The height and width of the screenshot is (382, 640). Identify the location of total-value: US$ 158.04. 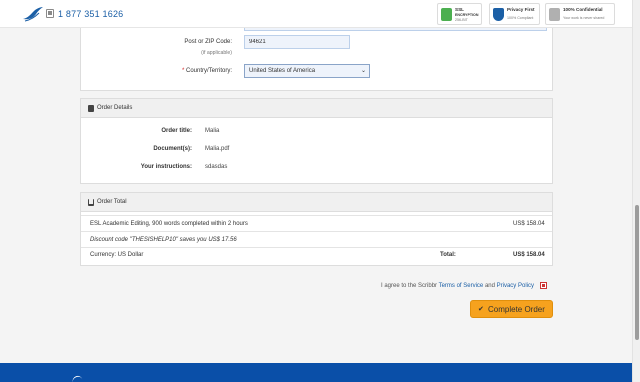
(529, 255).